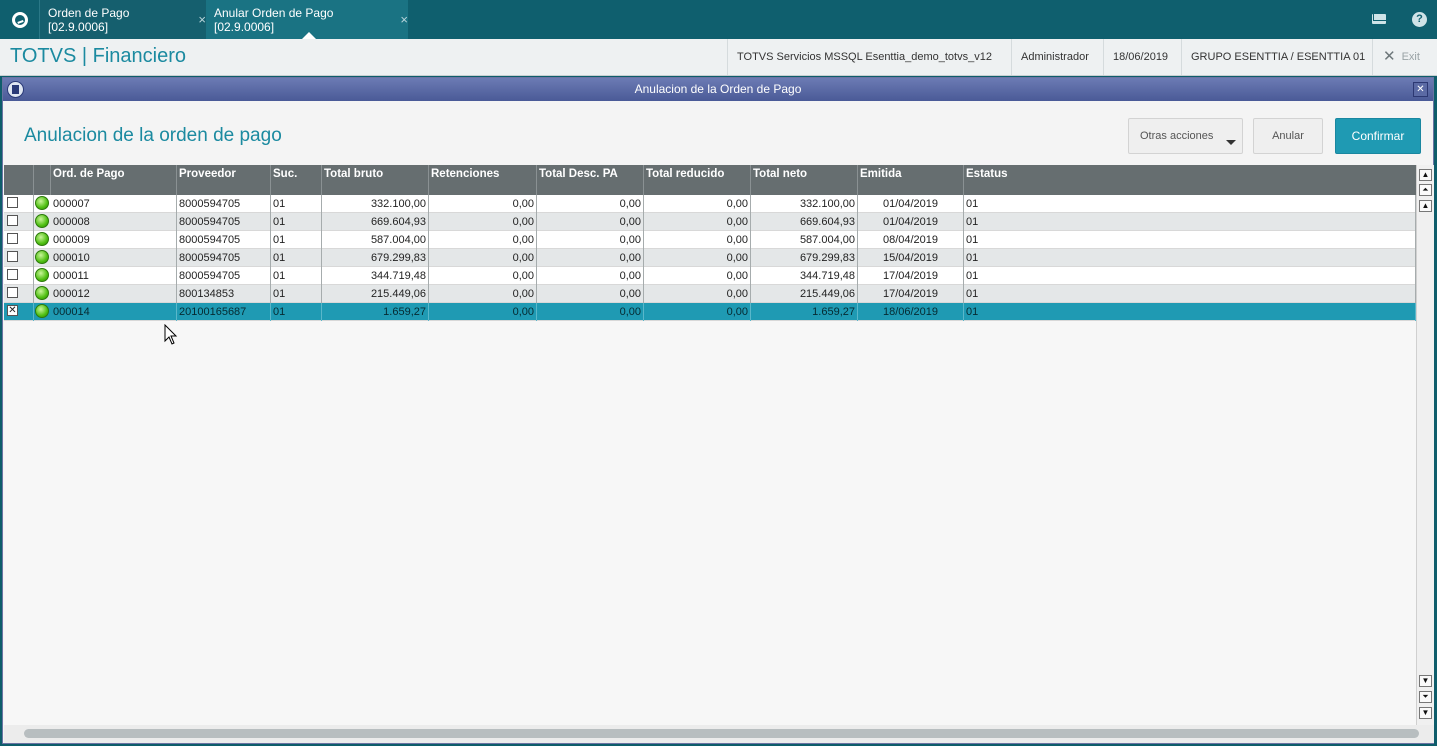 The image size is (1437, 746). What do you see at coordinates (114, 294) in the screenshot?
I see `cell-orden: 000012` at bounding box center [114, 294].